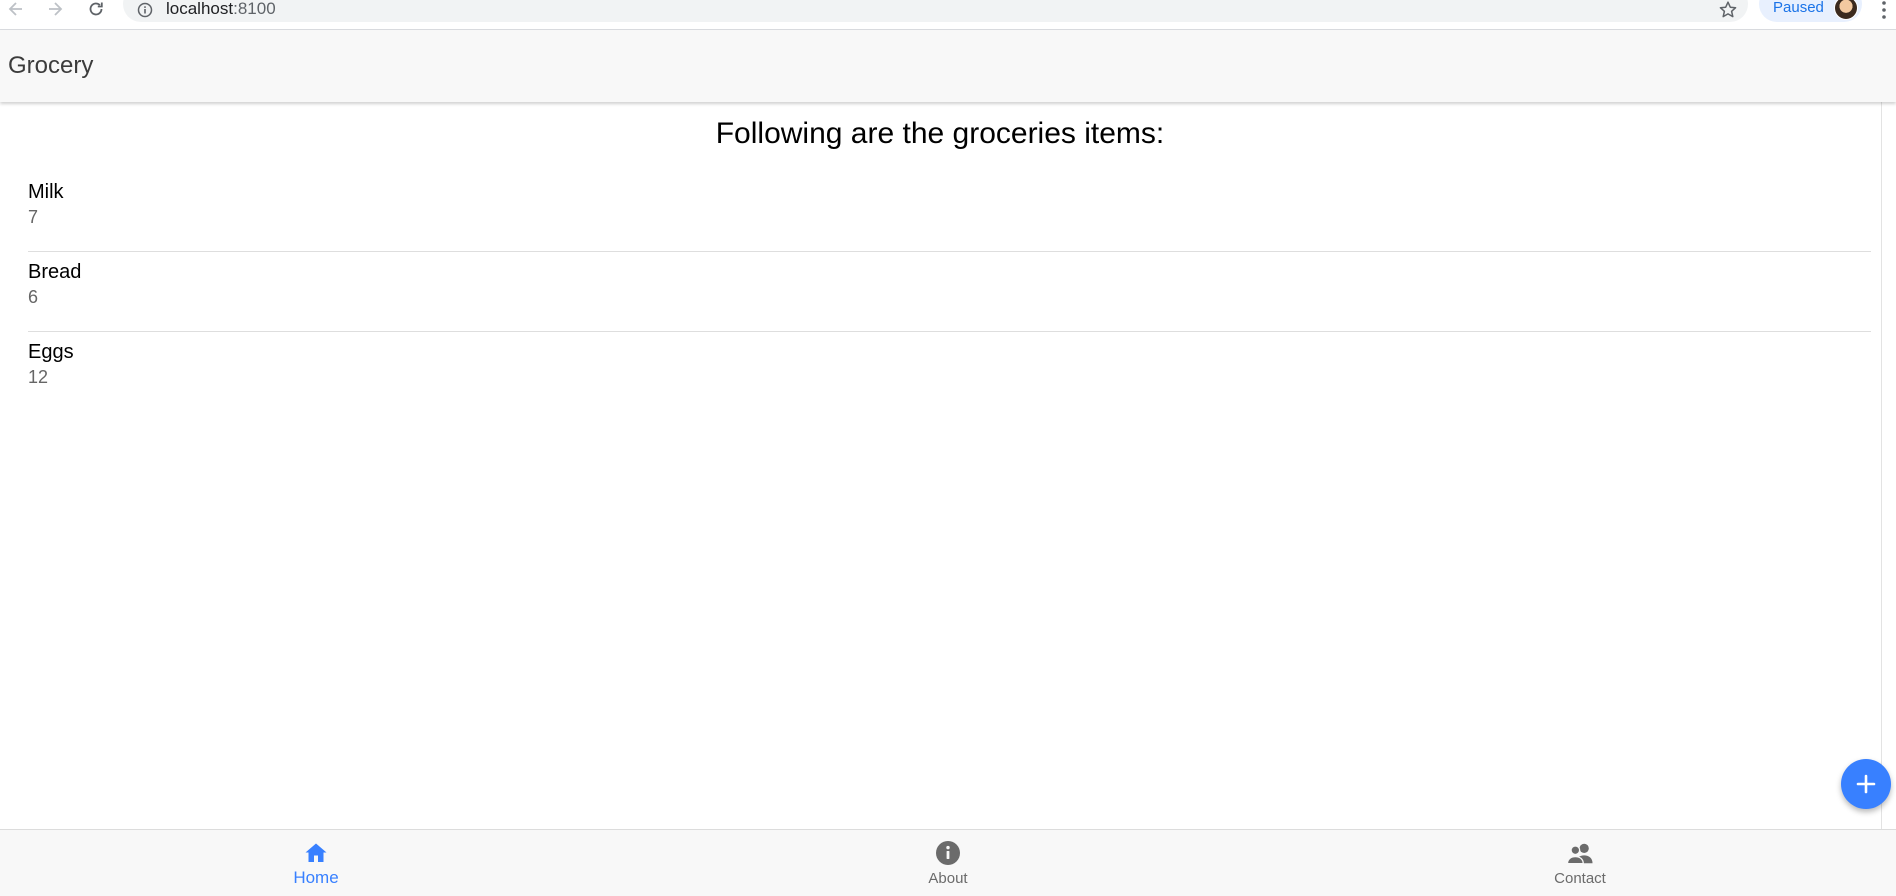 This screenshot has width=1896, height=896. Describe the element at coordinates (935, 11) in the screenshot. I see `address-bar: localhost:8100` at that location.